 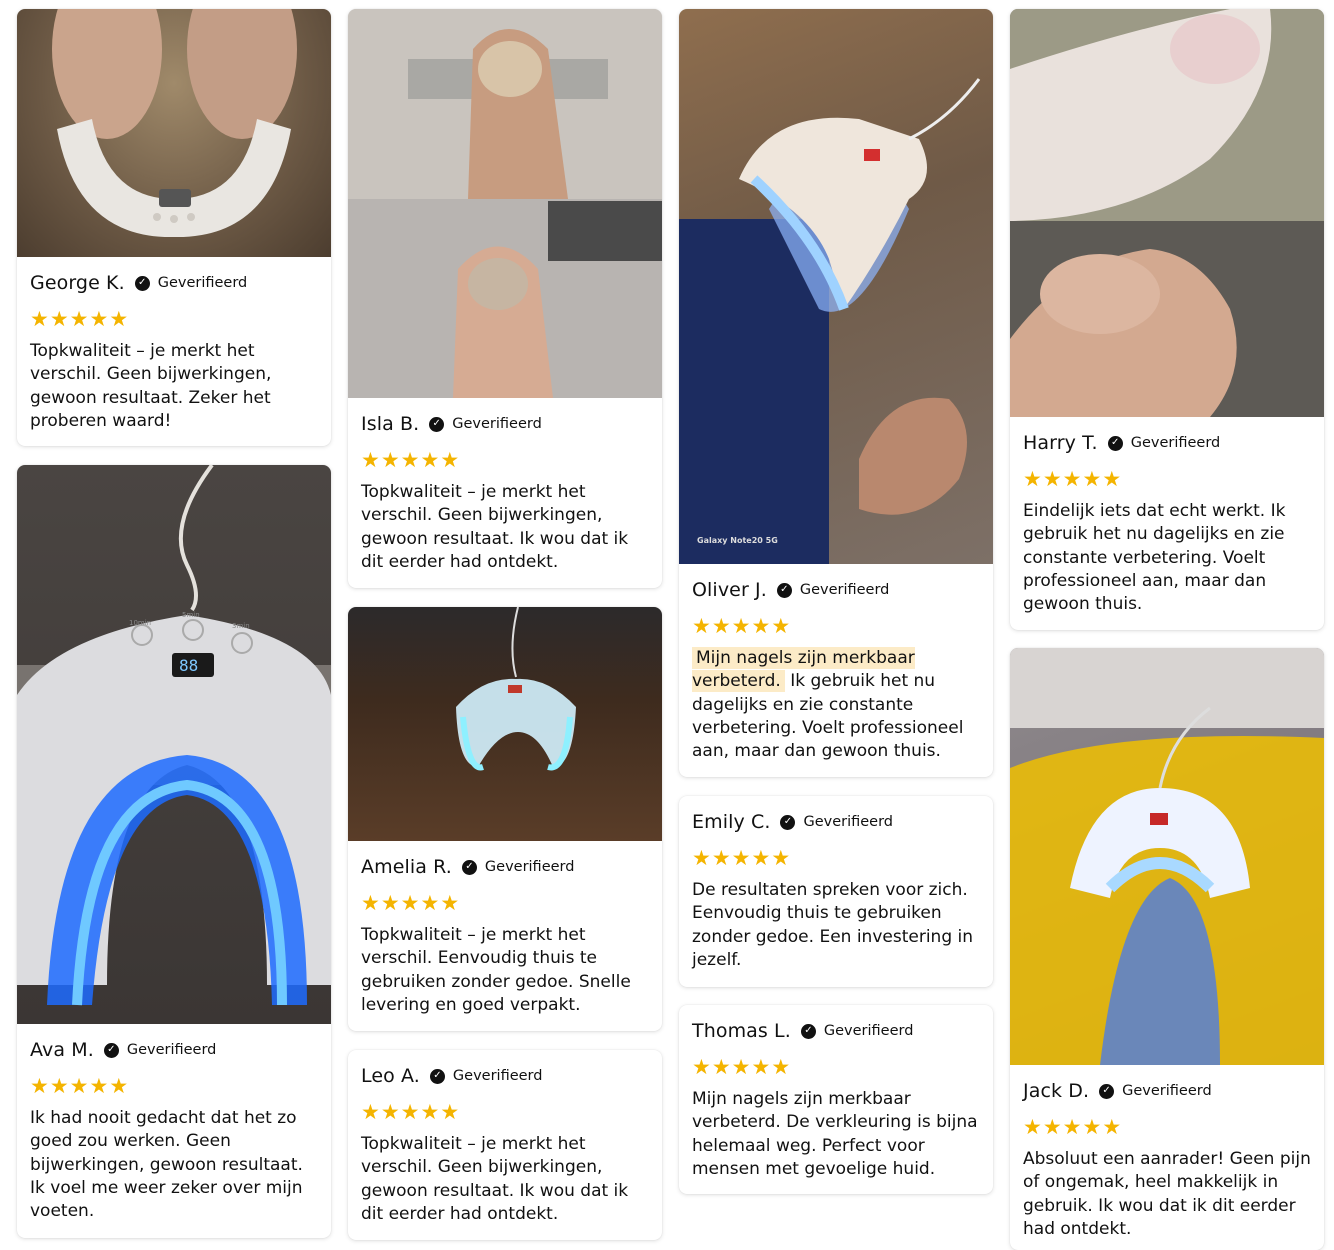 I want to click on review-photo: 10min 5min 3min 88, so click(x=174, y=744).